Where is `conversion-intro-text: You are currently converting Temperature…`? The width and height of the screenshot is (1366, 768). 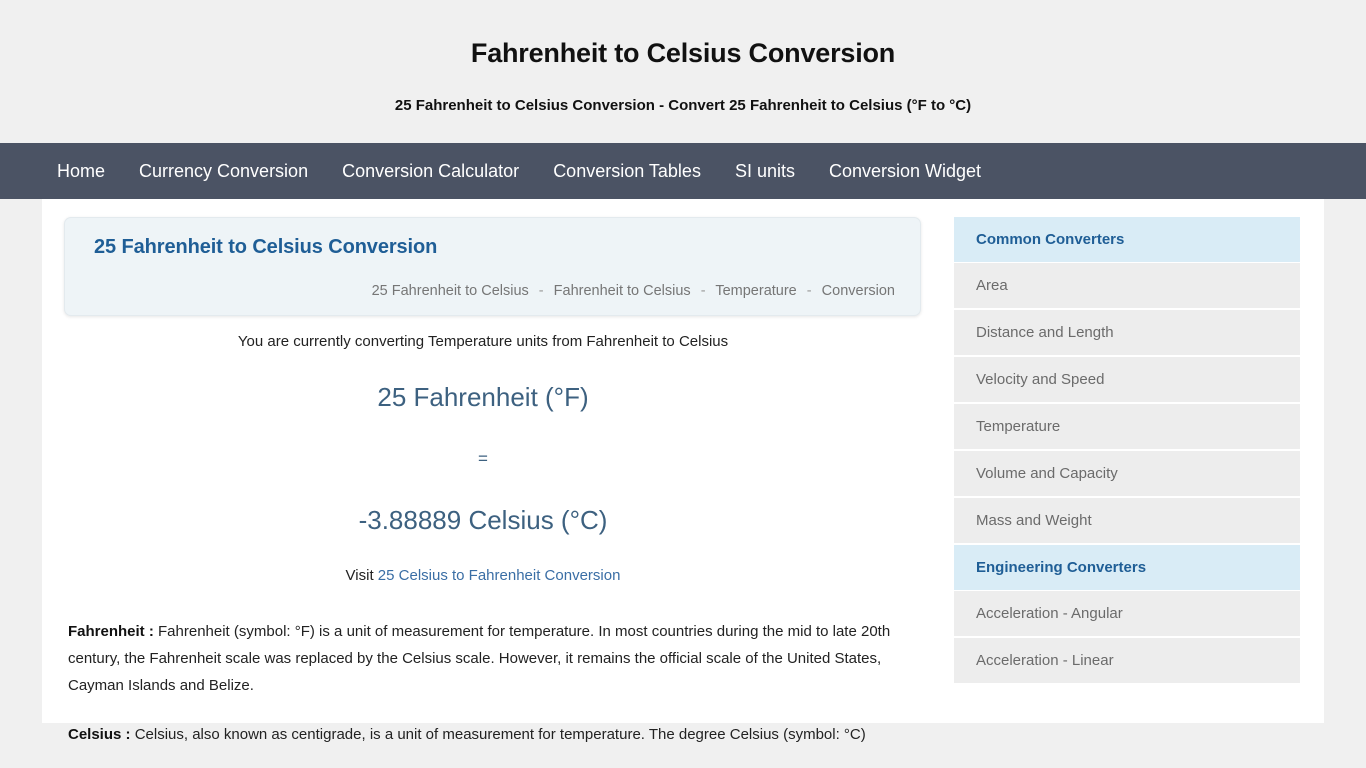
conversion-intro-text: You are currently converting Temperature… is located at coordinates (483, 341).